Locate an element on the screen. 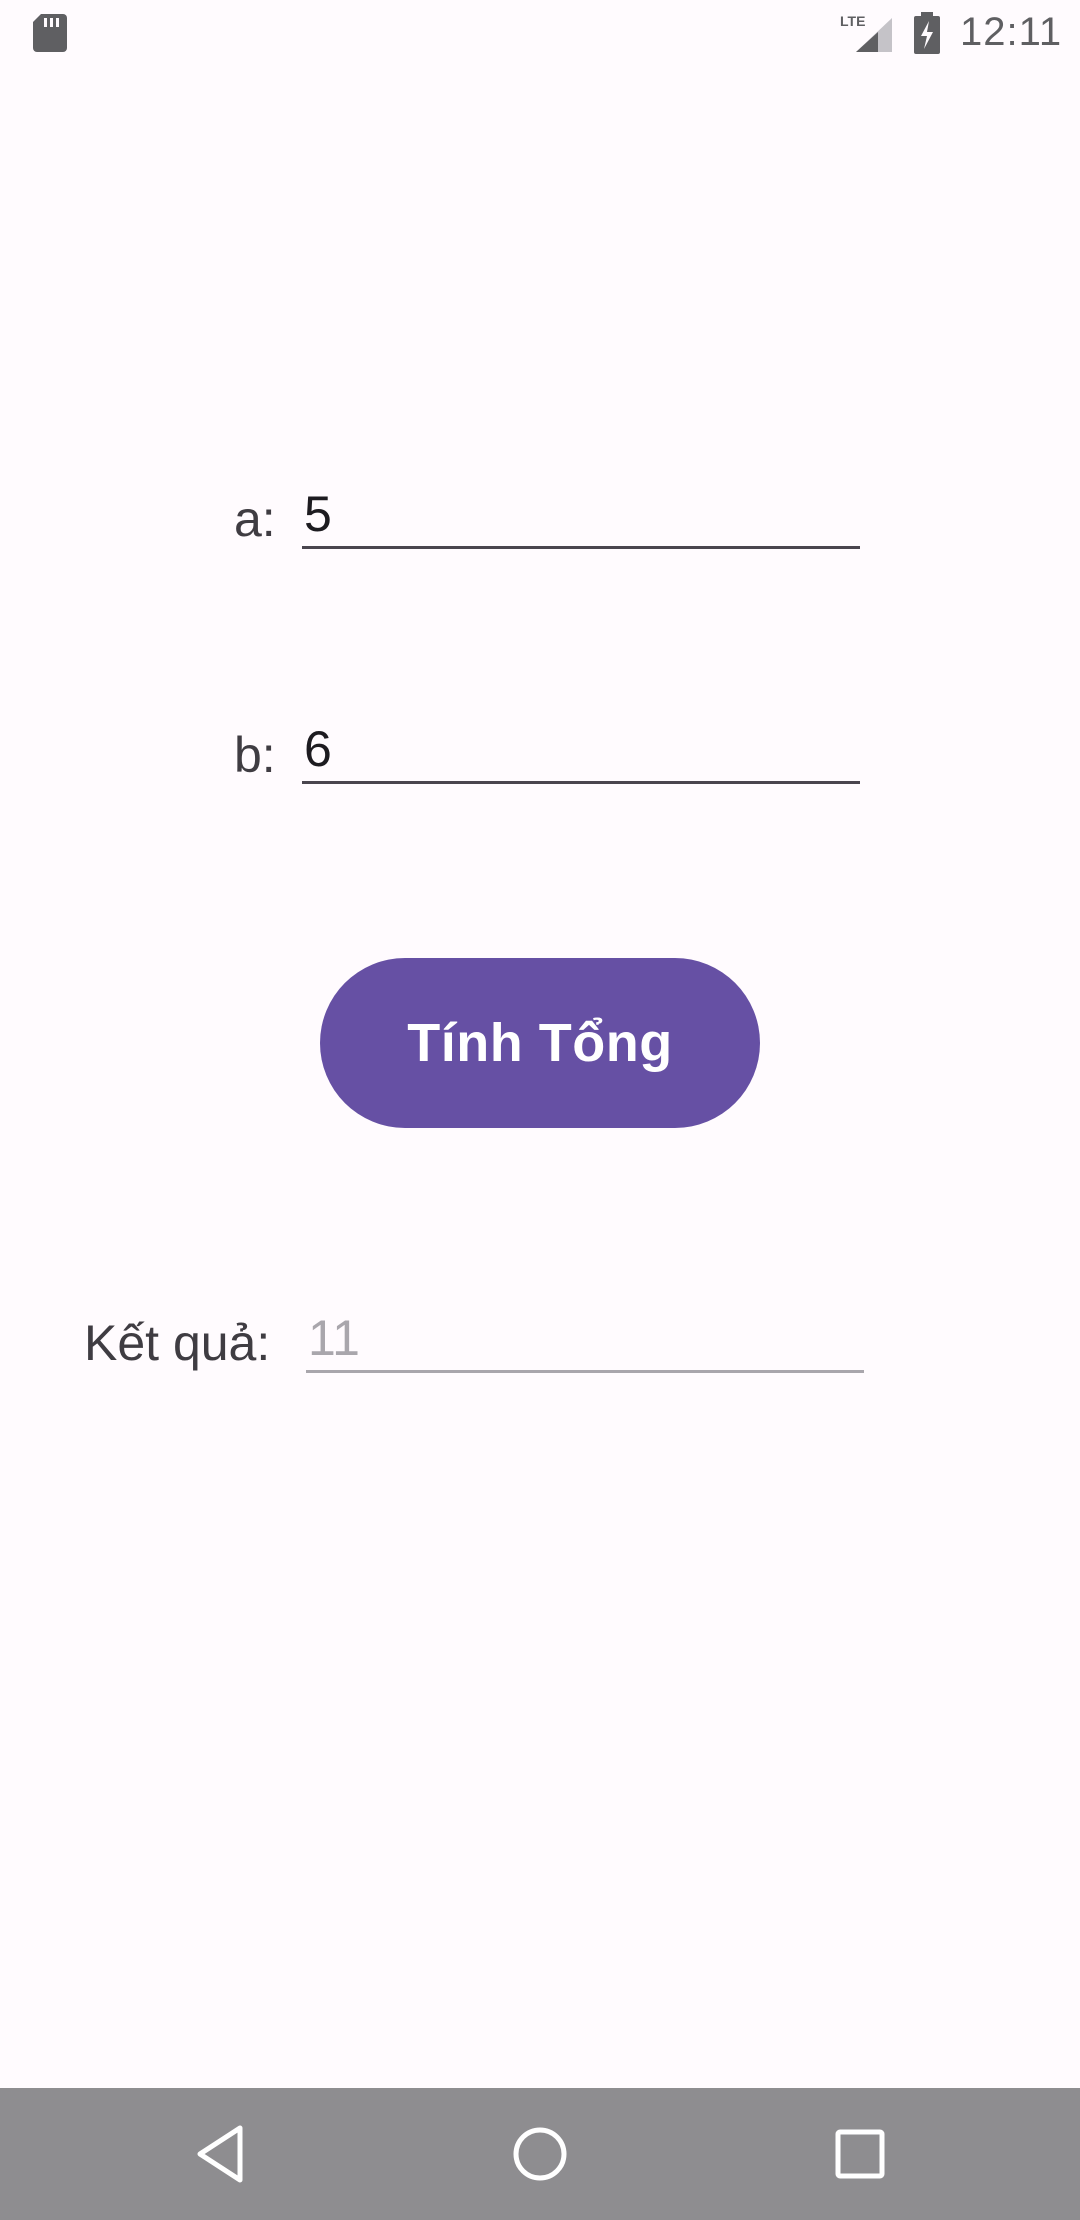 This screenshot has height=2220, width=1080. sum-button: Tính Tổng is located at coordinates (540, 1043).